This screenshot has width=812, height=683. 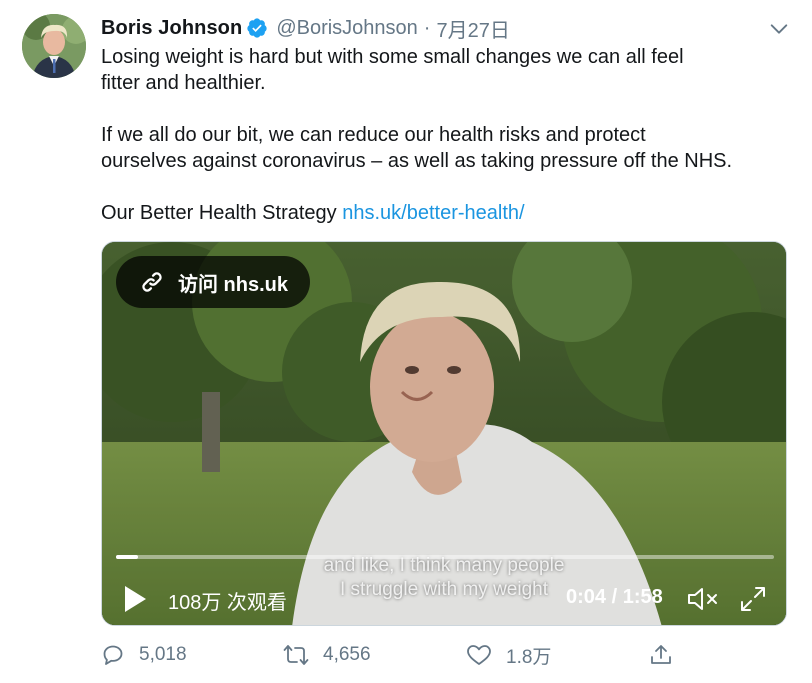 What do you see at coordinates (472, 28) in the screenshot?
I see `tweet-date: 7月27日` at bounding box center [472, 28].